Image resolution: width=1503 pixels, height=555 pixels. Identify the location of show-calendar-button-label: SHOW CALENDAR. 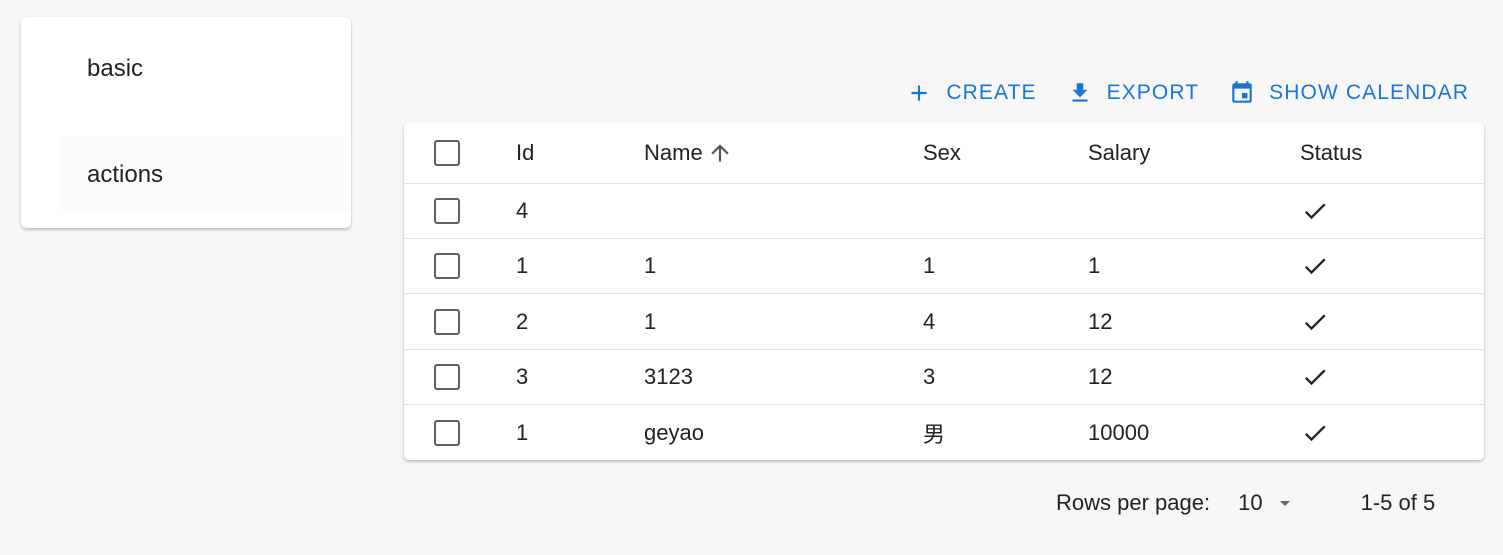
(1369, 92).